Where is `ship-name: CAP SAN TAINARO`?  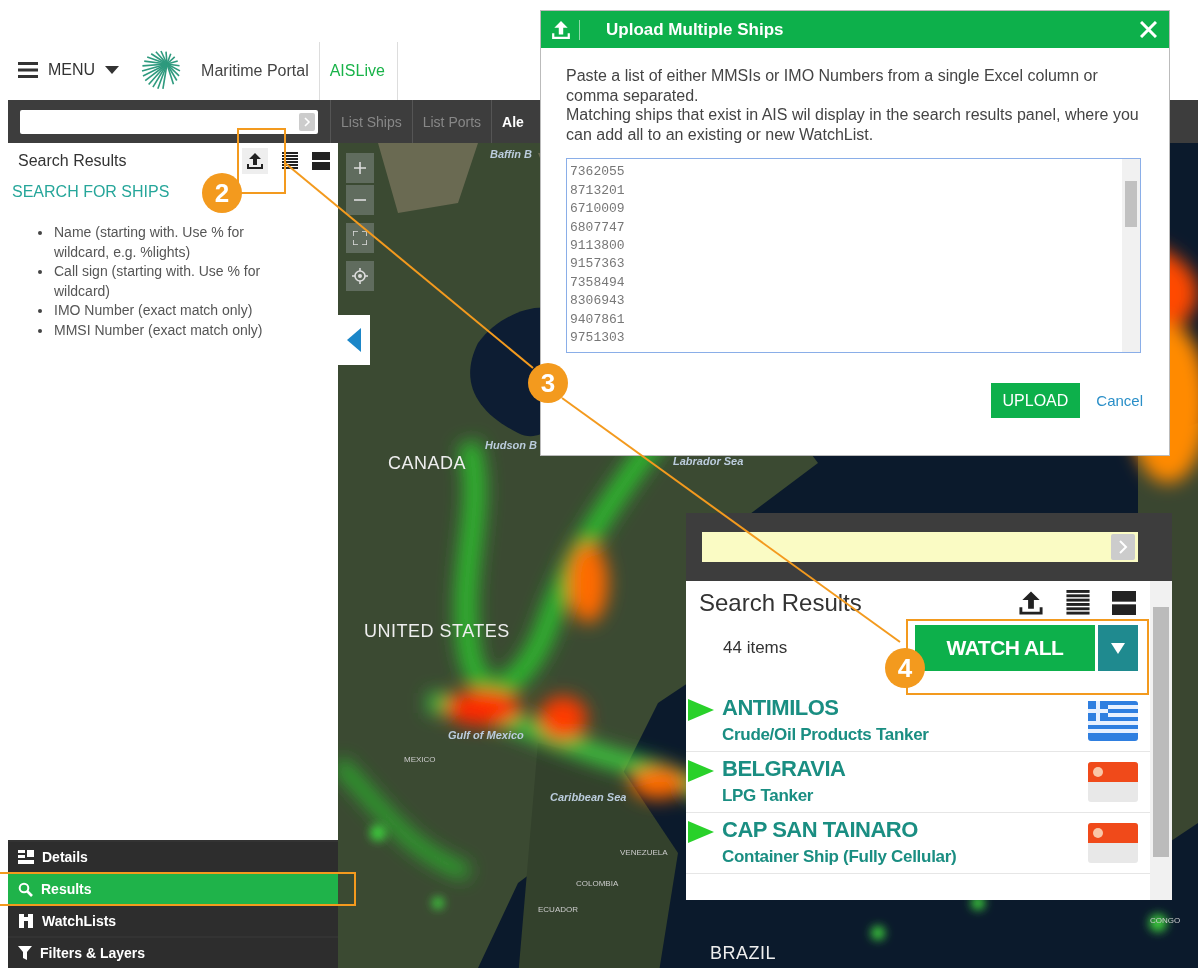
ship-name: CAP SAN TAINARO is located at coordinates (820, 830).